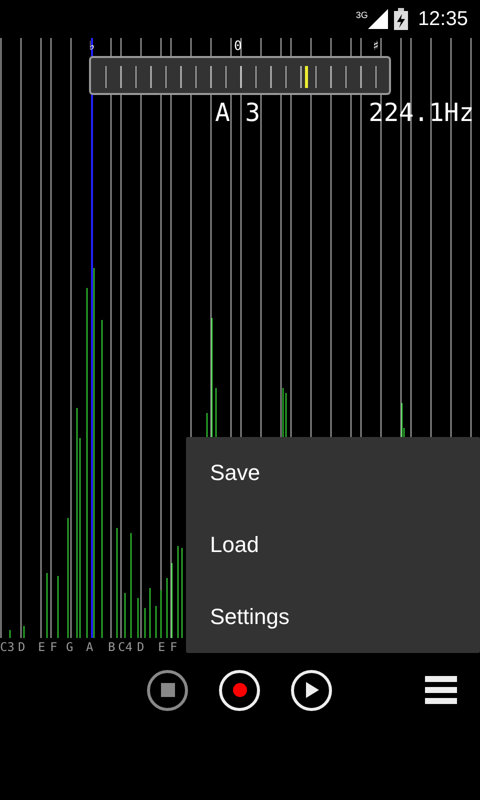 The width and height of the screenshot is (480, 800). I want to click on record-icon, so click(239, 690).